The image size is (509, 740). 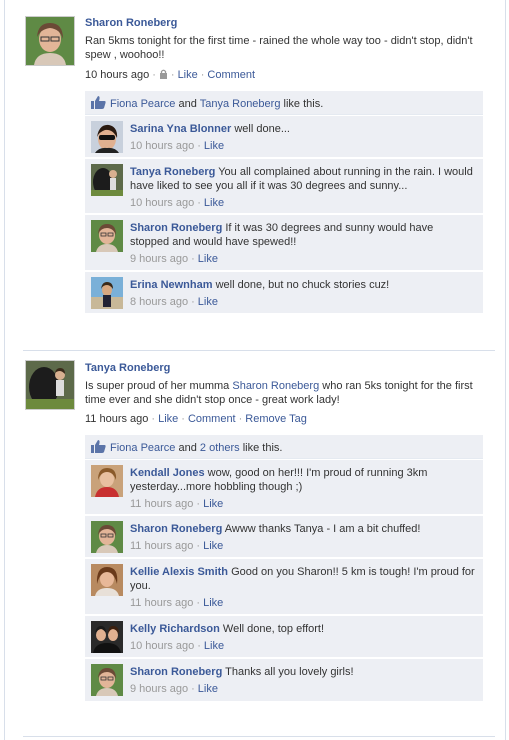 What do you see at coordinates (275, 386) in the screenshot?
I see `tagged-person: Sharon Roneberg` at bounding box center [275, 386].